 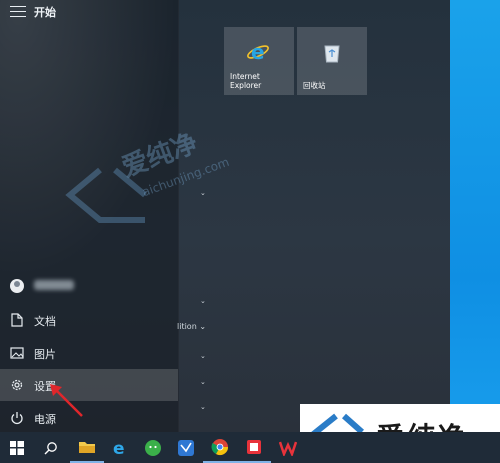 What do you see at coordinates (191, 326) in the screenshot?
I see `group-header: lition ⌄` at bounding box center [191, 326].